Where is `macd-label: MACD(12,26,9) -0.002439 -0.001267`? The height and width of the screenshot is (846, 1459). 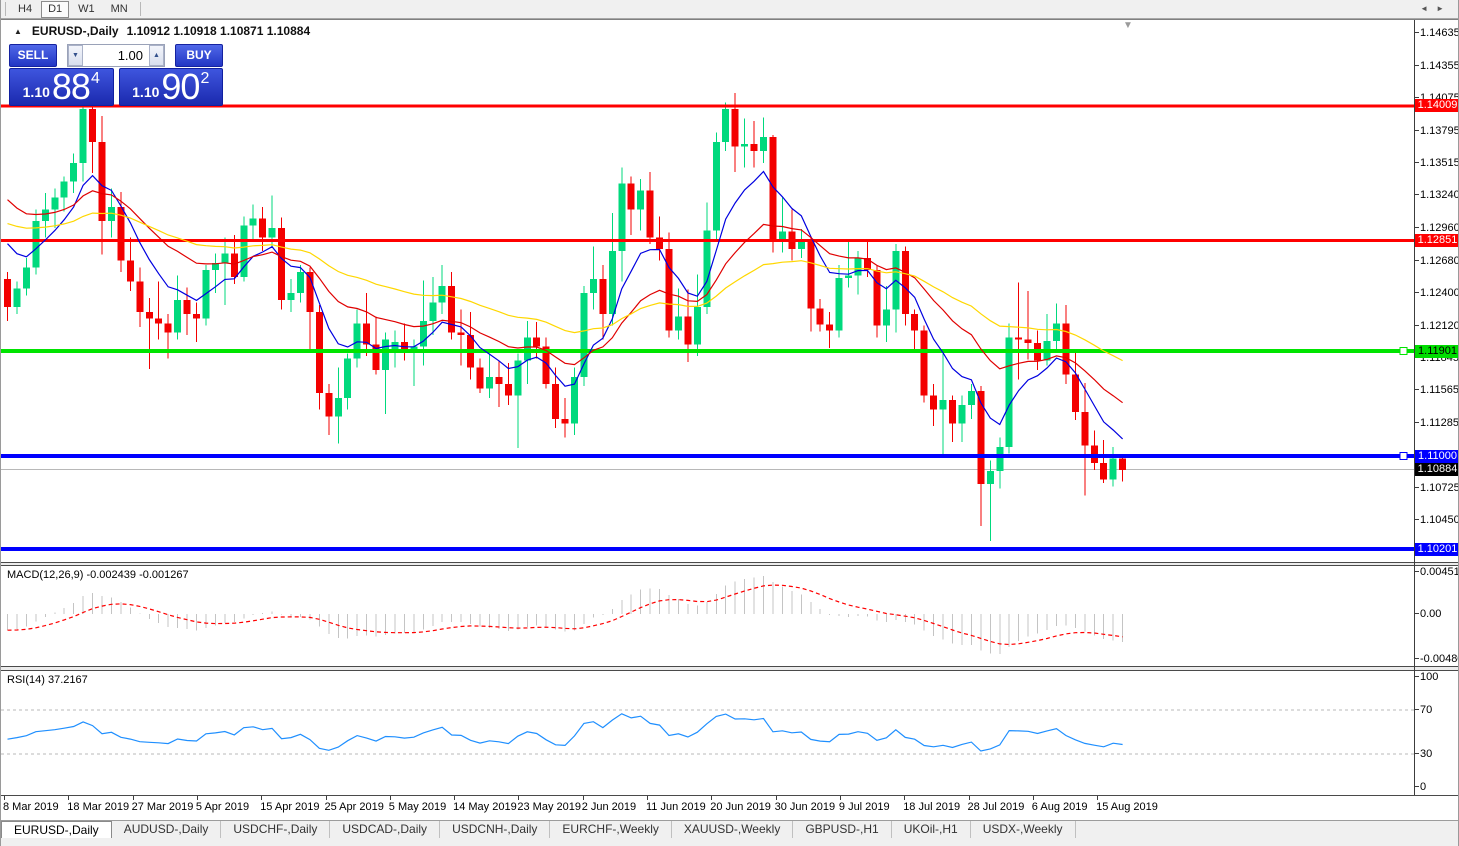
macd-label: MACD(12,26,9) -0.002439 -0.001267 is located at coordinates (98, 575).